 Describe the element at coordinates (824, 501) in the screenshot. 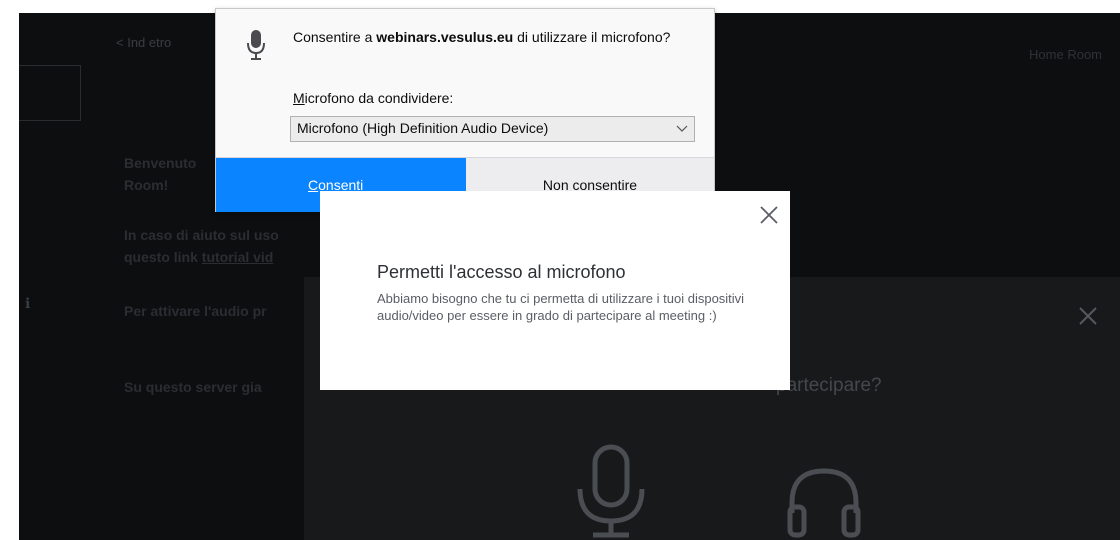

I see `headphones-icon` at that location.